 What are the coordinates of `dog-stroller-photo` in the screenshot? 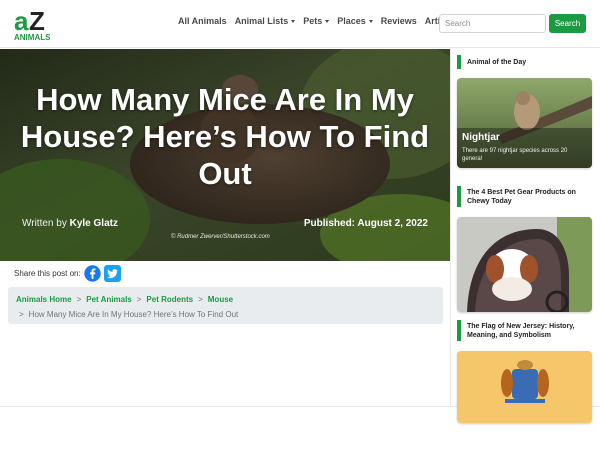 It's located at (524, 264).